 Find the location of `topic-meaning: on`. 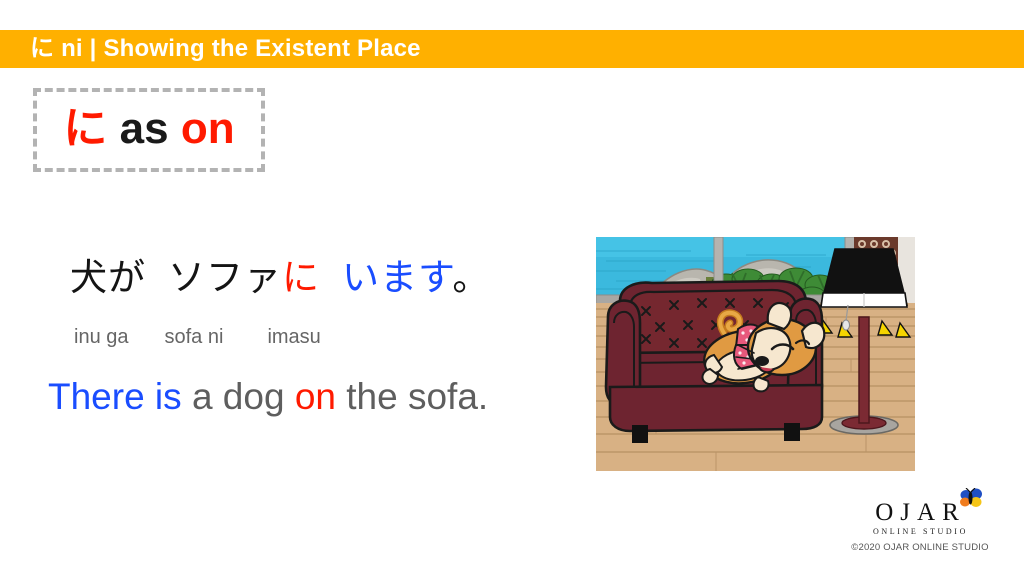

topic-meaning: on is located at coordinates (207, 128).